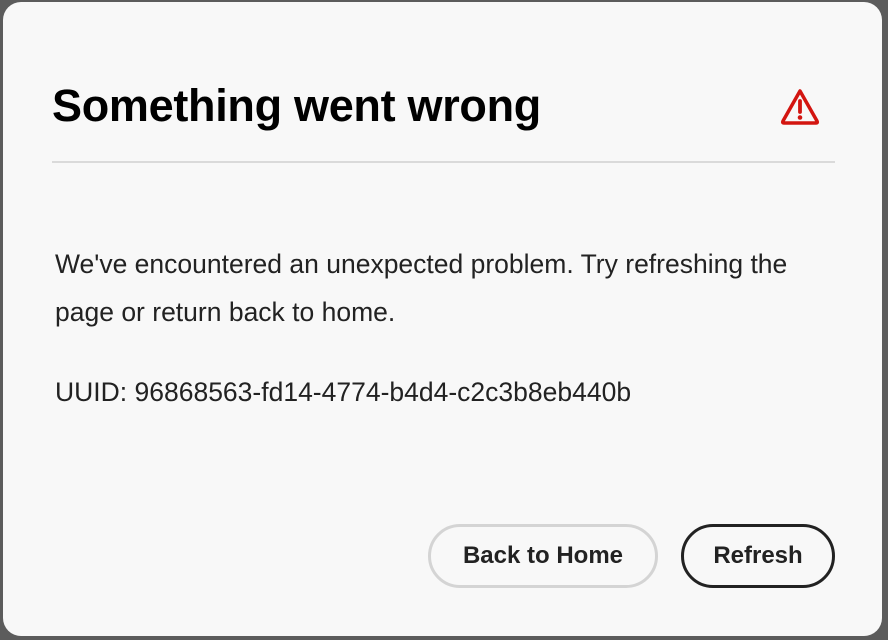 The width and height of the screenshot is (888, 640). I want to click on divider, so click(443, 162).